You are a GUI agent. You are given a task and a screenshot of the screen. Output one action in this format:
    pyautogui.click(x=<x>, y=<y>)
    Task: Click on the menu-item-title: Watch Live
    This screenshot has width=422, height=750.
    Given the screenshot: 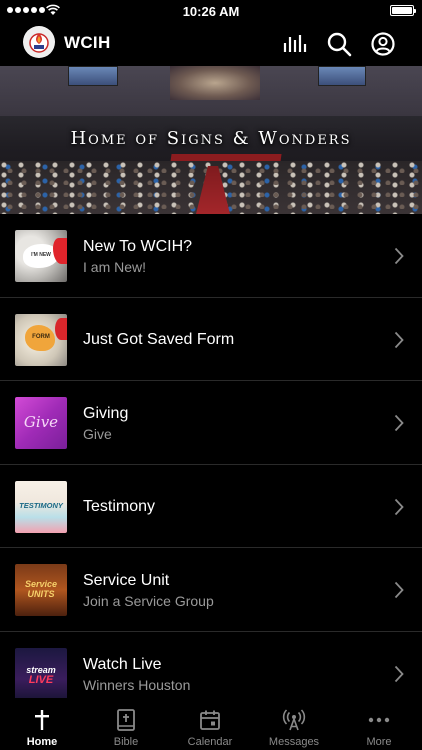 What is the action you would take?
    pyautogui.click(x=122, y=664)
    